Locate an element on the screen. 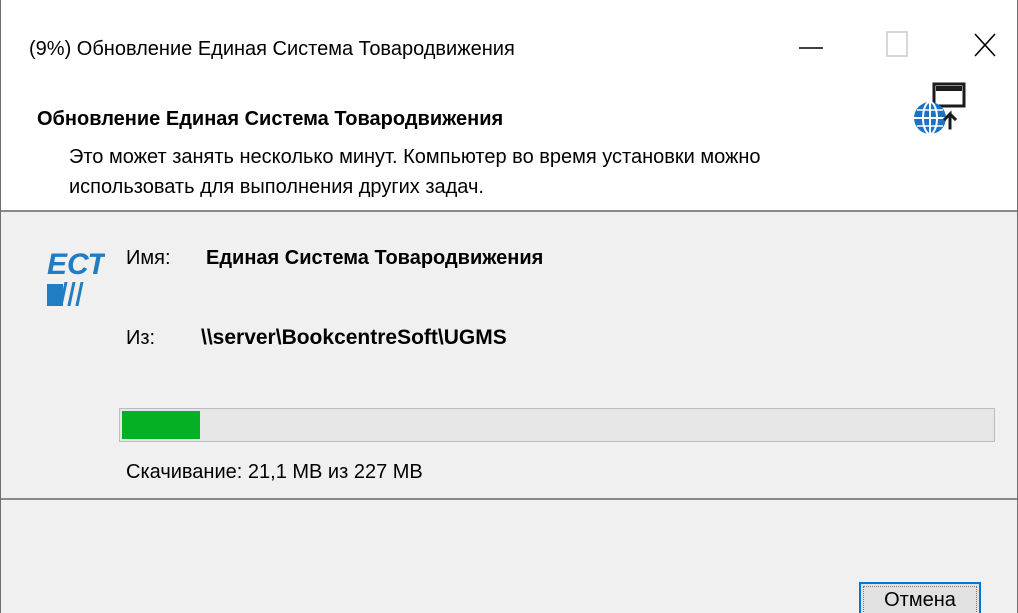  app-logo: ЕСТ is located at coordinates (76, 277).